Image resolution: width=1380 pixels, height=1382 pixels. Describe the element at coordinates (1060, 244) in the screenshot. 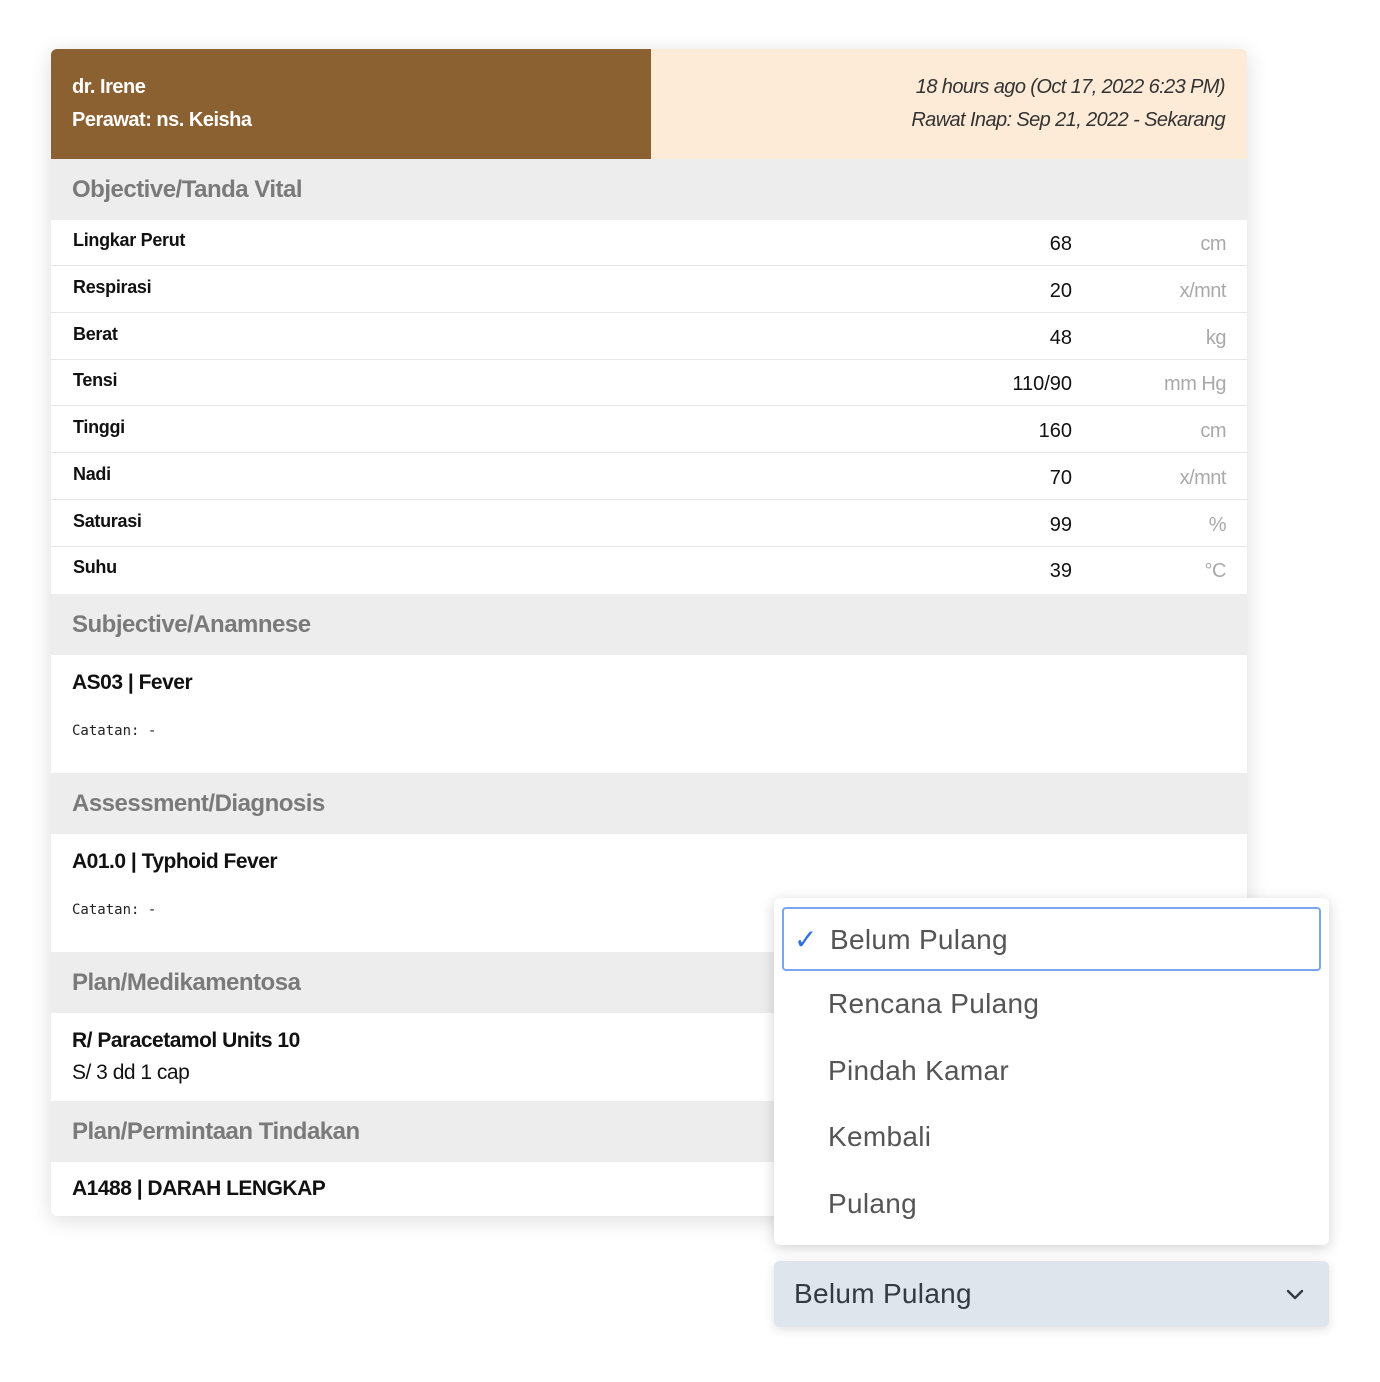

I see `vital-value: 68` at that location.